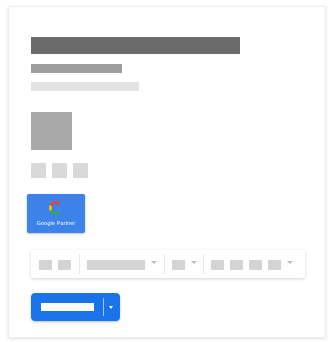 The height and width of the screenshot is (342, 333). Describe the element at coordinates (56, 224) in the screenshot. I see `badge-label: Google Partner` at that location.